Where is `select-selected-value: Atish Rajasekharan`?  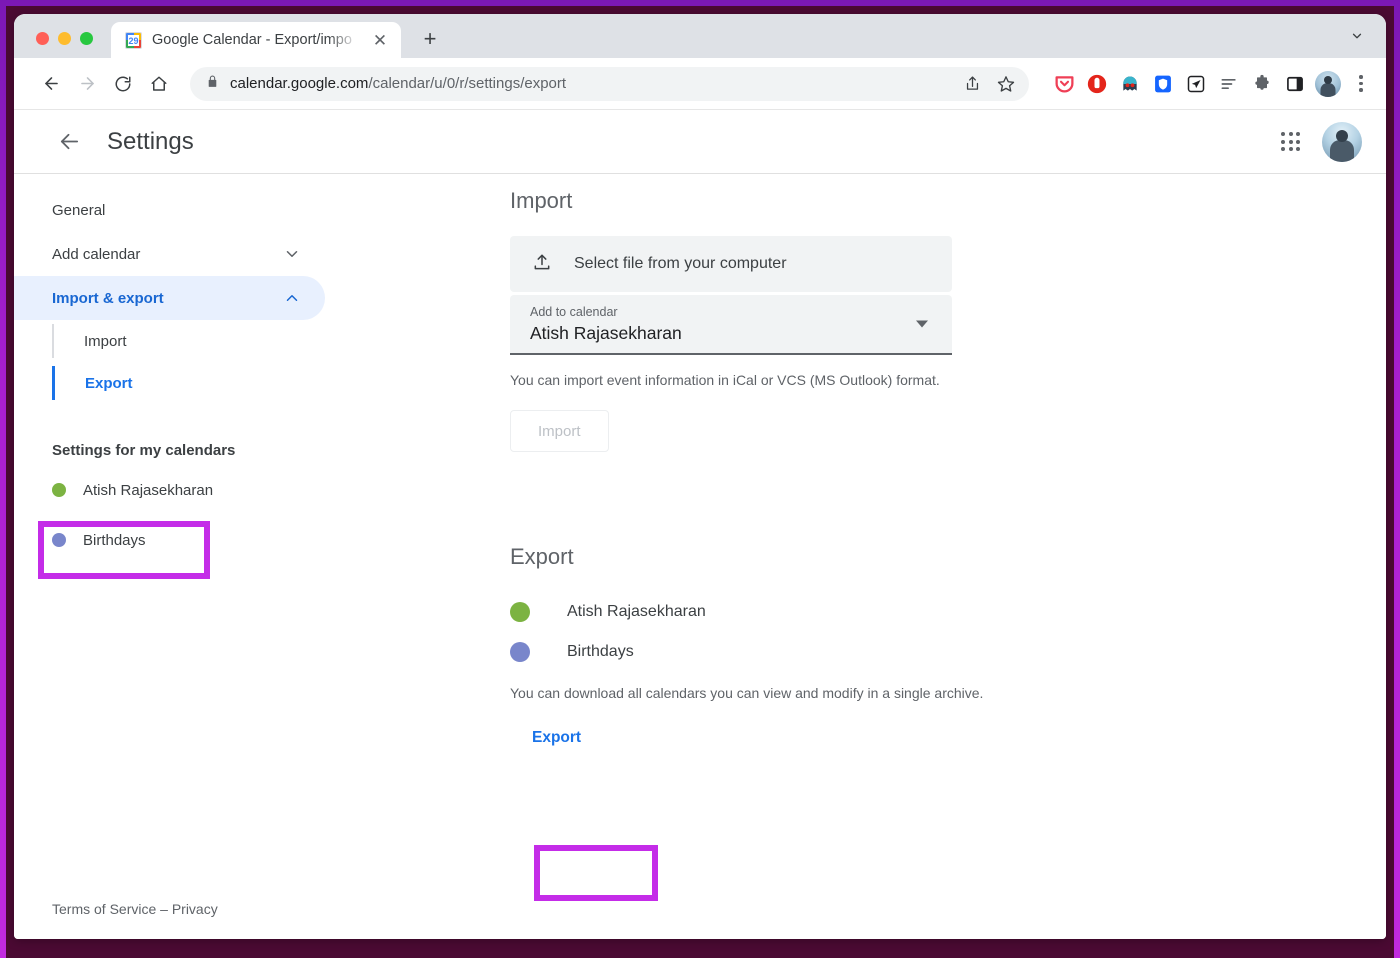 select-selected-value: Atish Rajasekharan is located at coordinates (606, 333).